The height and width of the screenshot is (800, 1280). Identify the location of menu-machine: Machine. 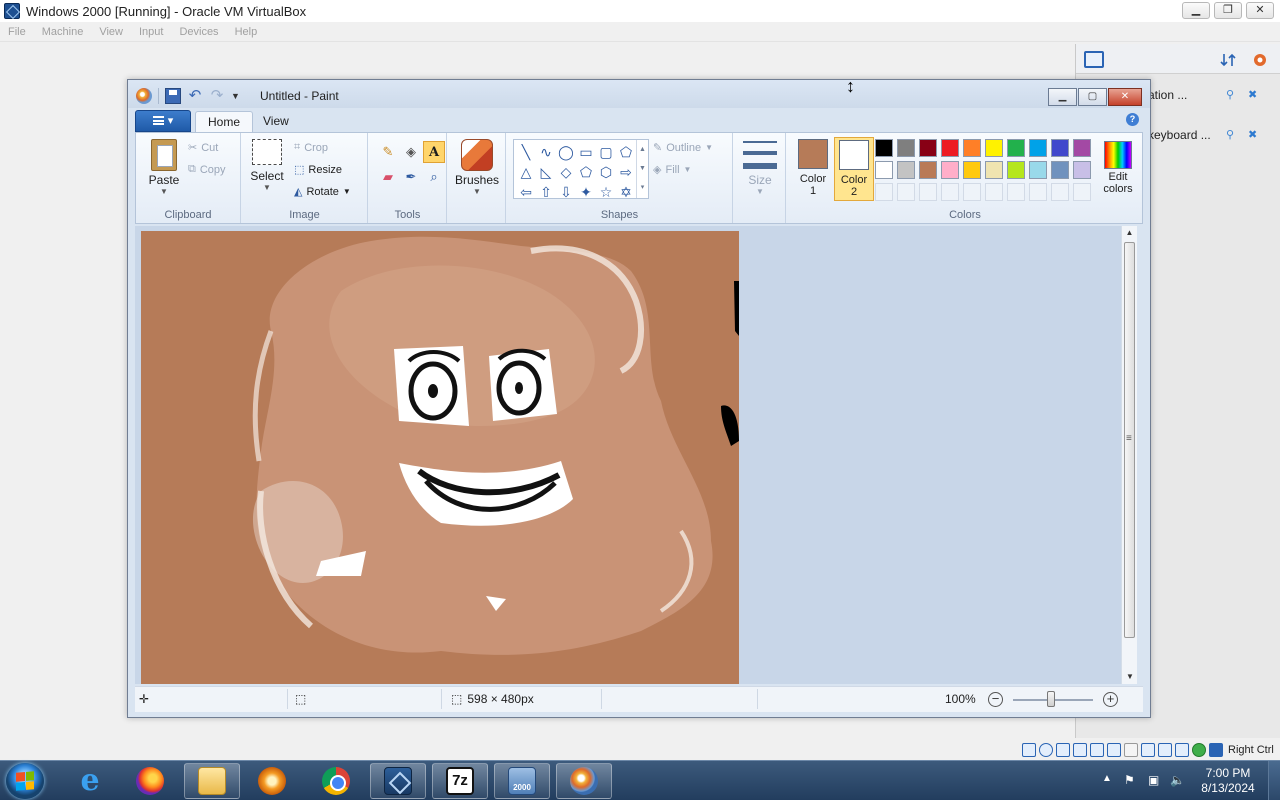
(67, 32).